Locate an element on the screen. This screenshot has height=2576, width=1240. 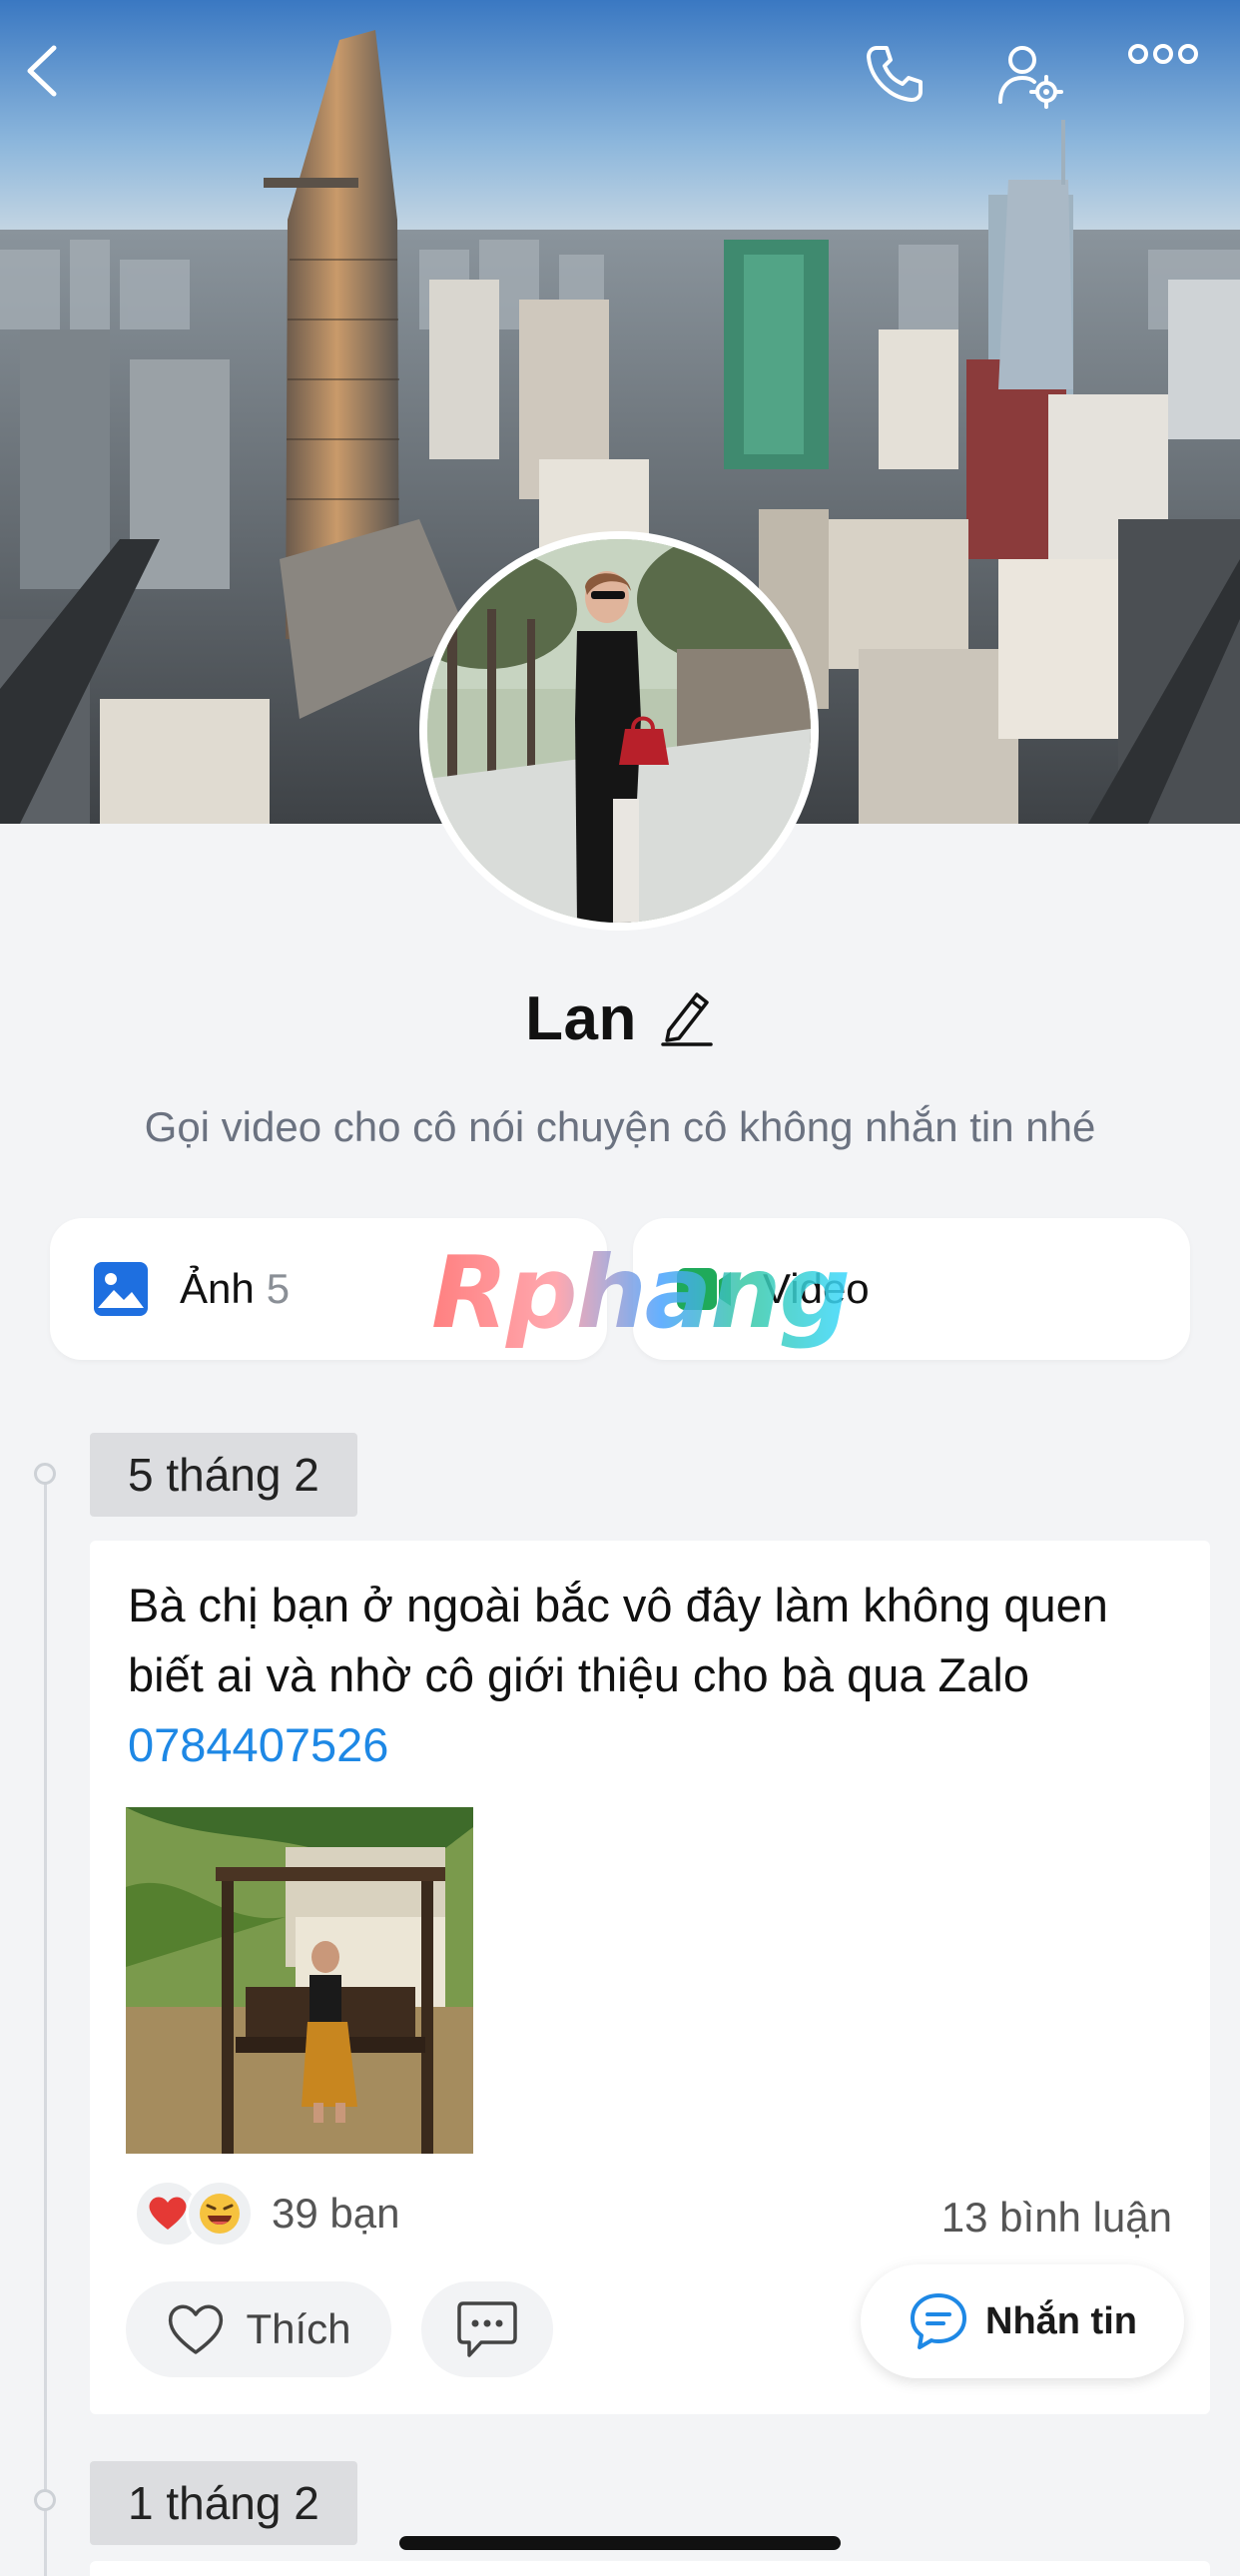
phone-link: 0784407526 is located at coordinates (258, 1744).